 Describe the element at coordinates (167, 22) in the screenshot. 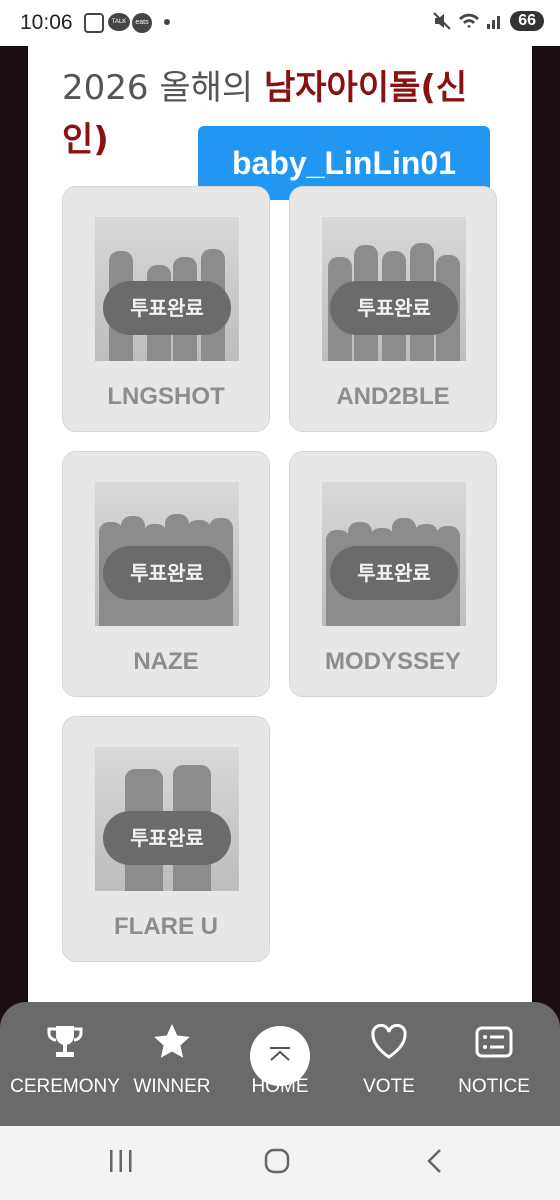

I see `notification-dot-icon` at that location.